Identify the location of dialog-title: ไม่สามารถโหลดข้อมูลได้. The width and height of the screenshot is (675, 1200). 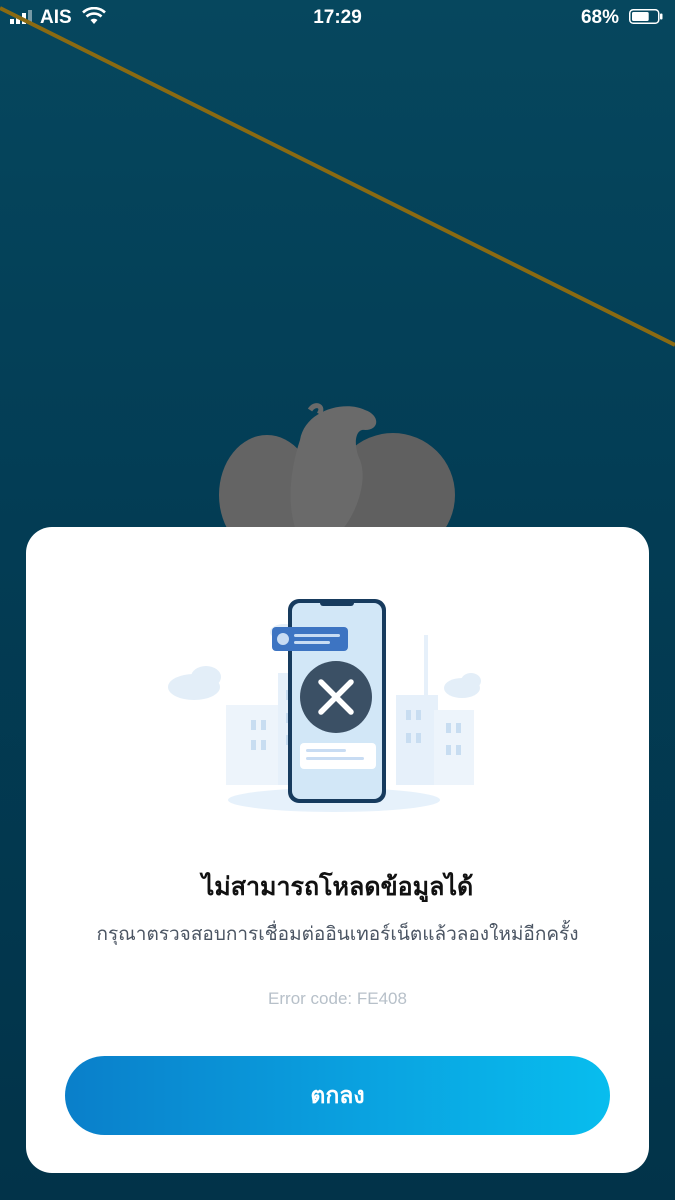
(337, 886).